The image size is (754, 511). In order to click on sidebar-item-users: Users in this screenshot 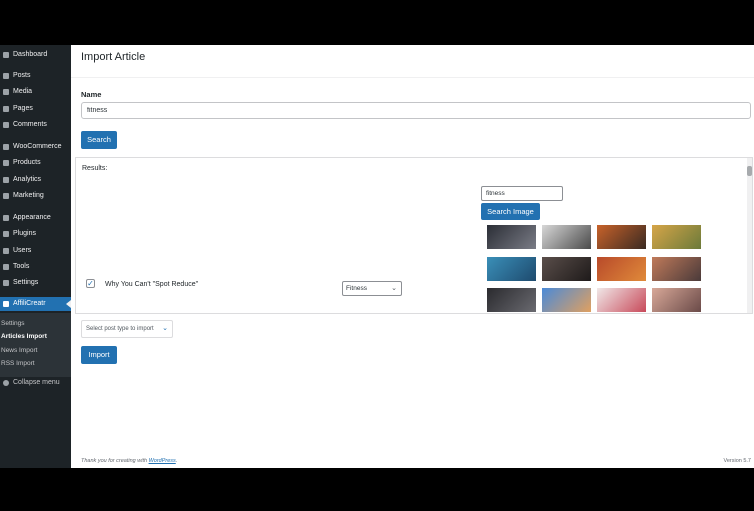, I will do `click(35, 251)`.